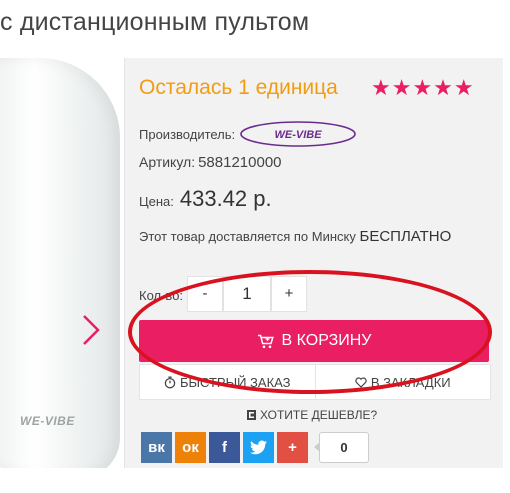 The width and height of the screenshot is (510, 493). What do you see at coordinates (170, 382) in the screenshot?
I see `stopwatch-icon` at bounding box center [170, 382].